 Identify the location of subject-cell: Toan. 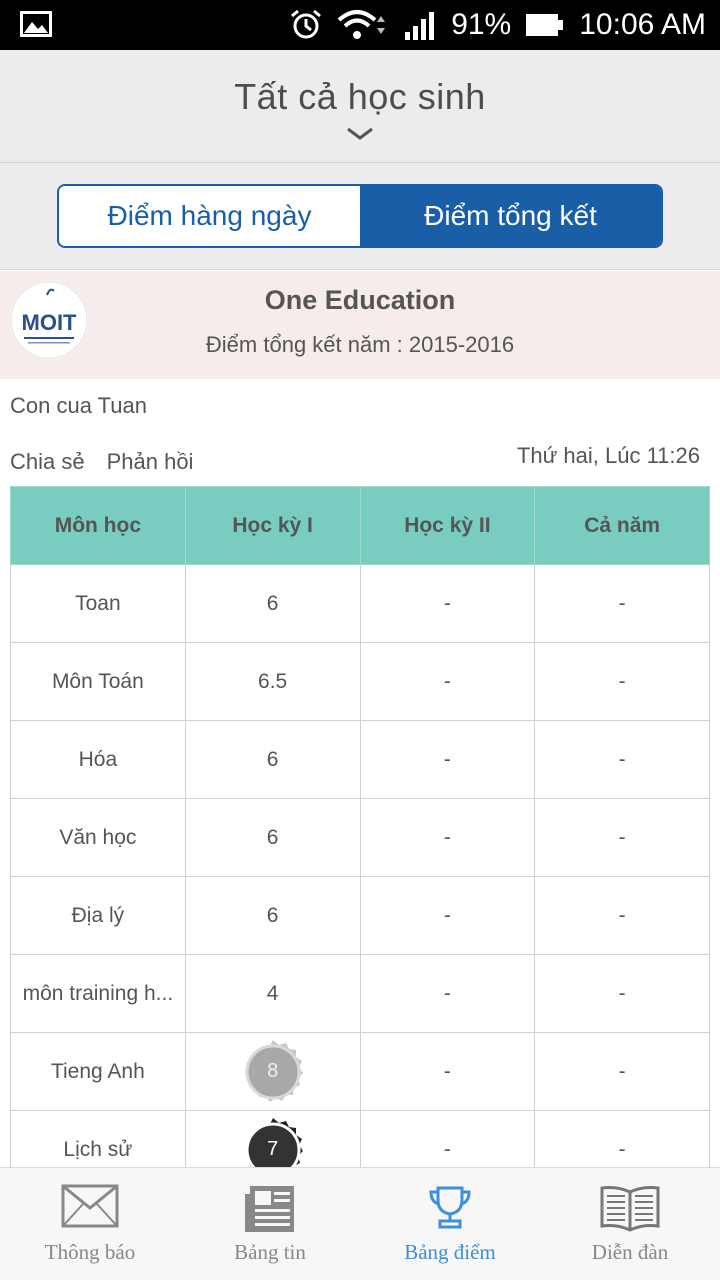
(98, 603).